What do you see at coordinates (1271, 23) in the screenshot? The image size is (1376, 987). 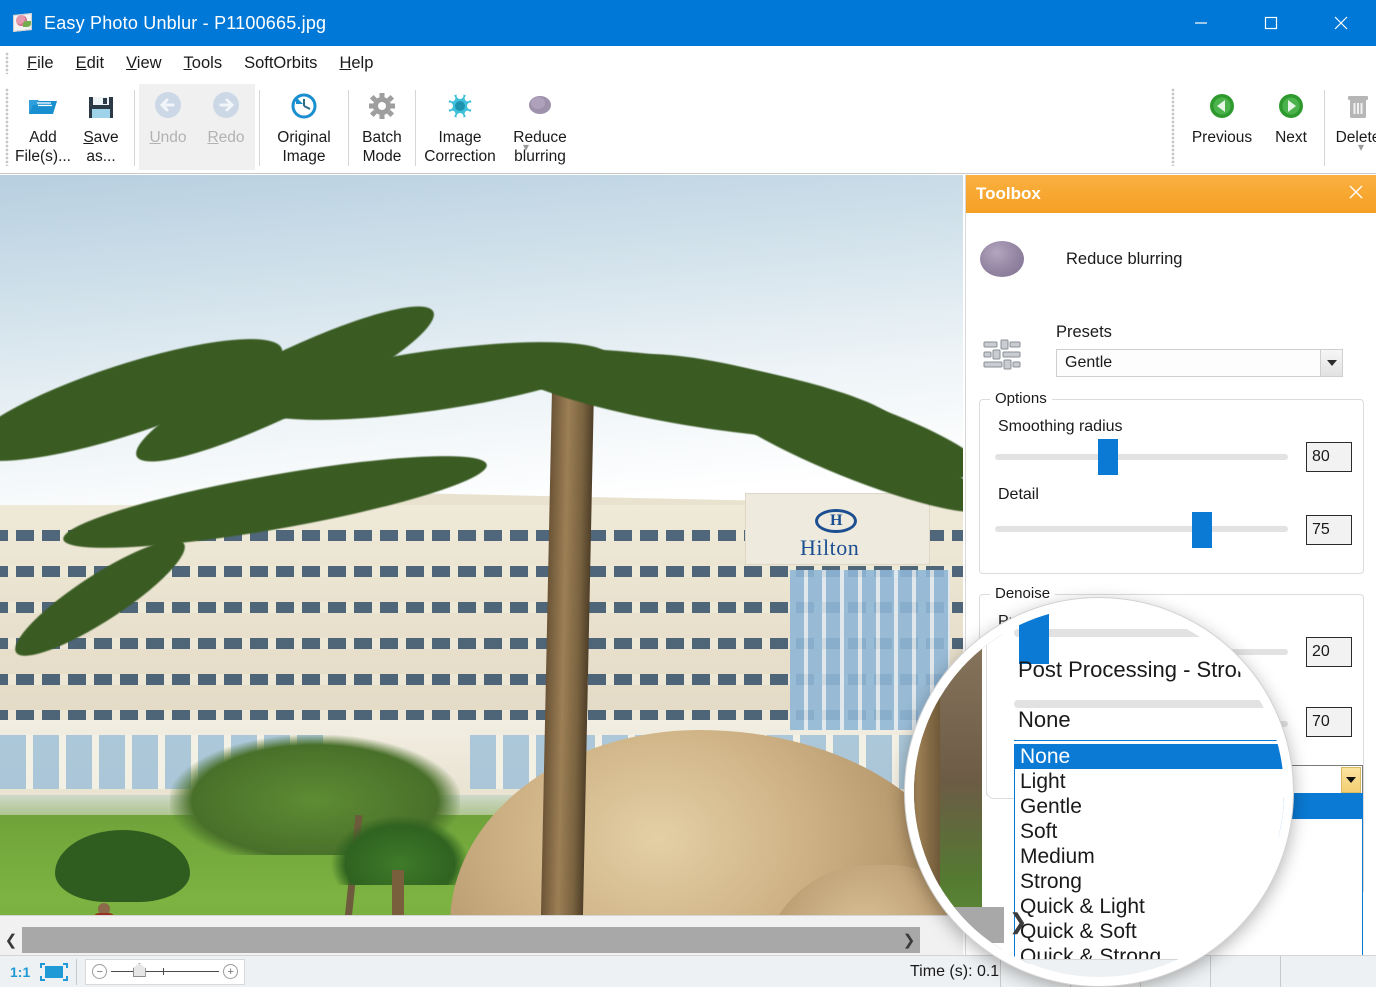 I see `maximize-button` at bounding box center [1271, 23].